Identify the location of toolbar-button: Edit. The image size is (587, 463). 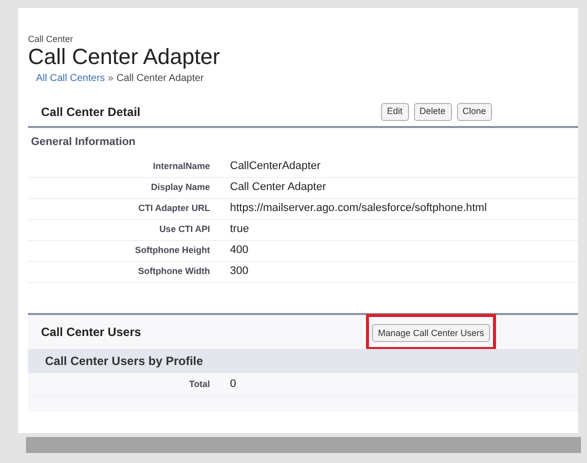
(395, 112).